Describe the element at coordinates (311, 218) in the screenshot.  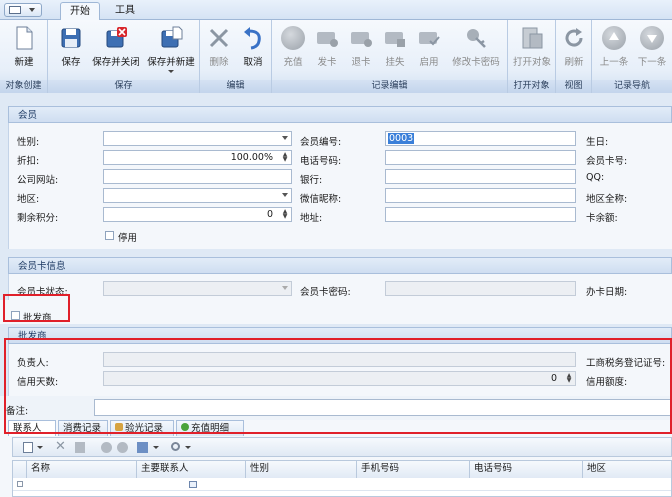
I see `address-label: 地址:` at that location.